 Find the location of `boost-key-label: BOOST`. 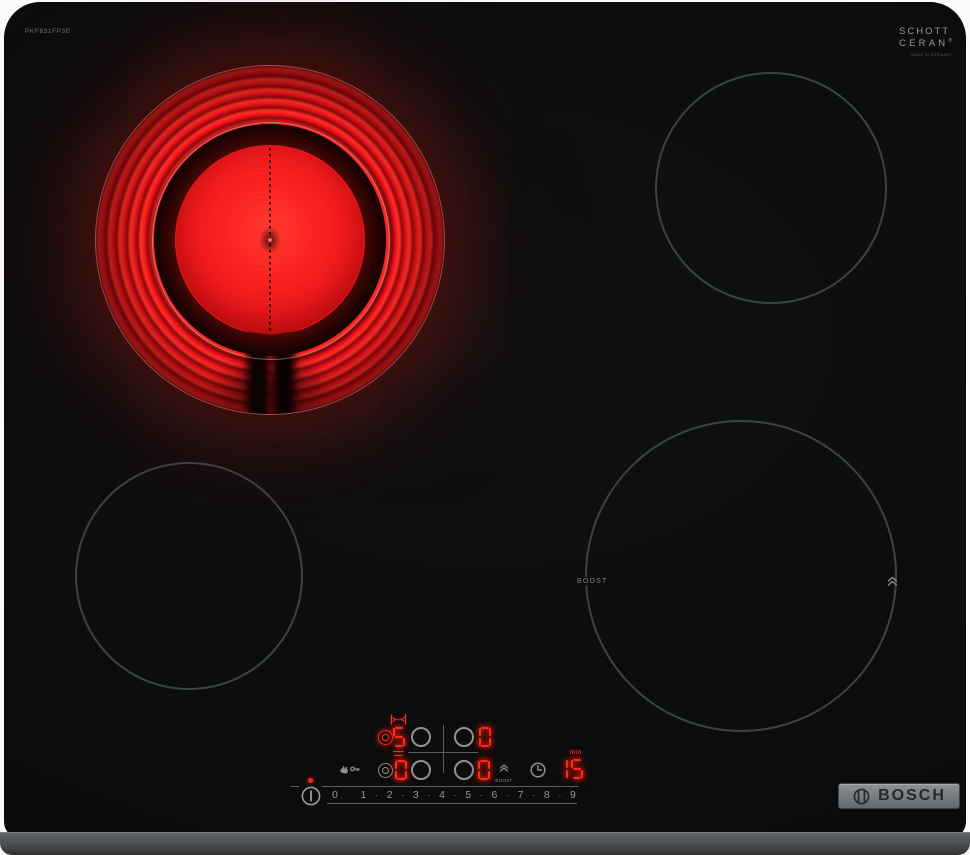

boost-key-label: BOOST is located at coordinates (504, 780).